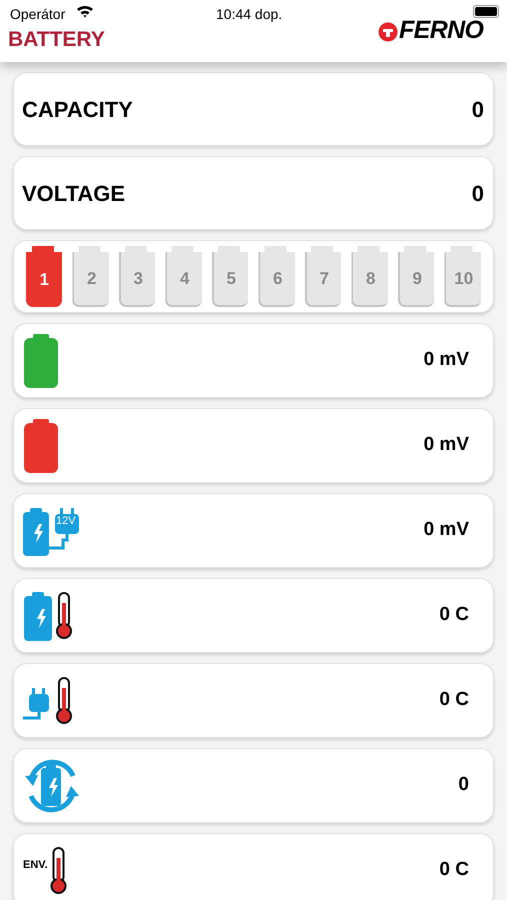 This screenshot has width=507, height=900. Describe the element at coordinates (249, 14) in the screenshot. I see `status-time: 10:44 dop.` at that location.